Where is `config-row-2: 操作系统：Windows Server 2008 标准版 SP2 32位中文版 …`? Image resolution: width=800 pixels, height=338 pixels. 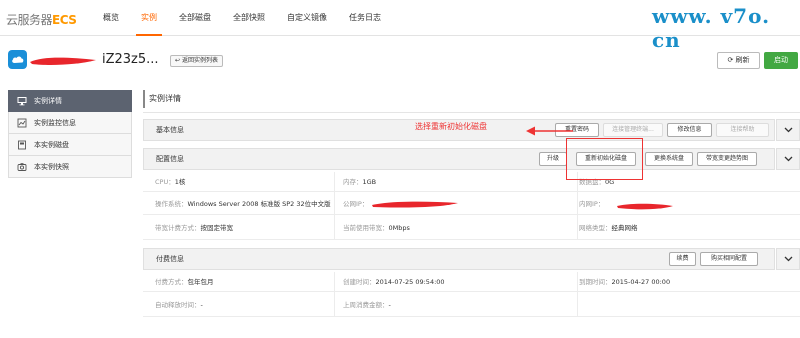 config-row-2: 操作系统：Windows Server 2008 标准版 SP2 32位中文版 … is located at coordinates (471, 204).